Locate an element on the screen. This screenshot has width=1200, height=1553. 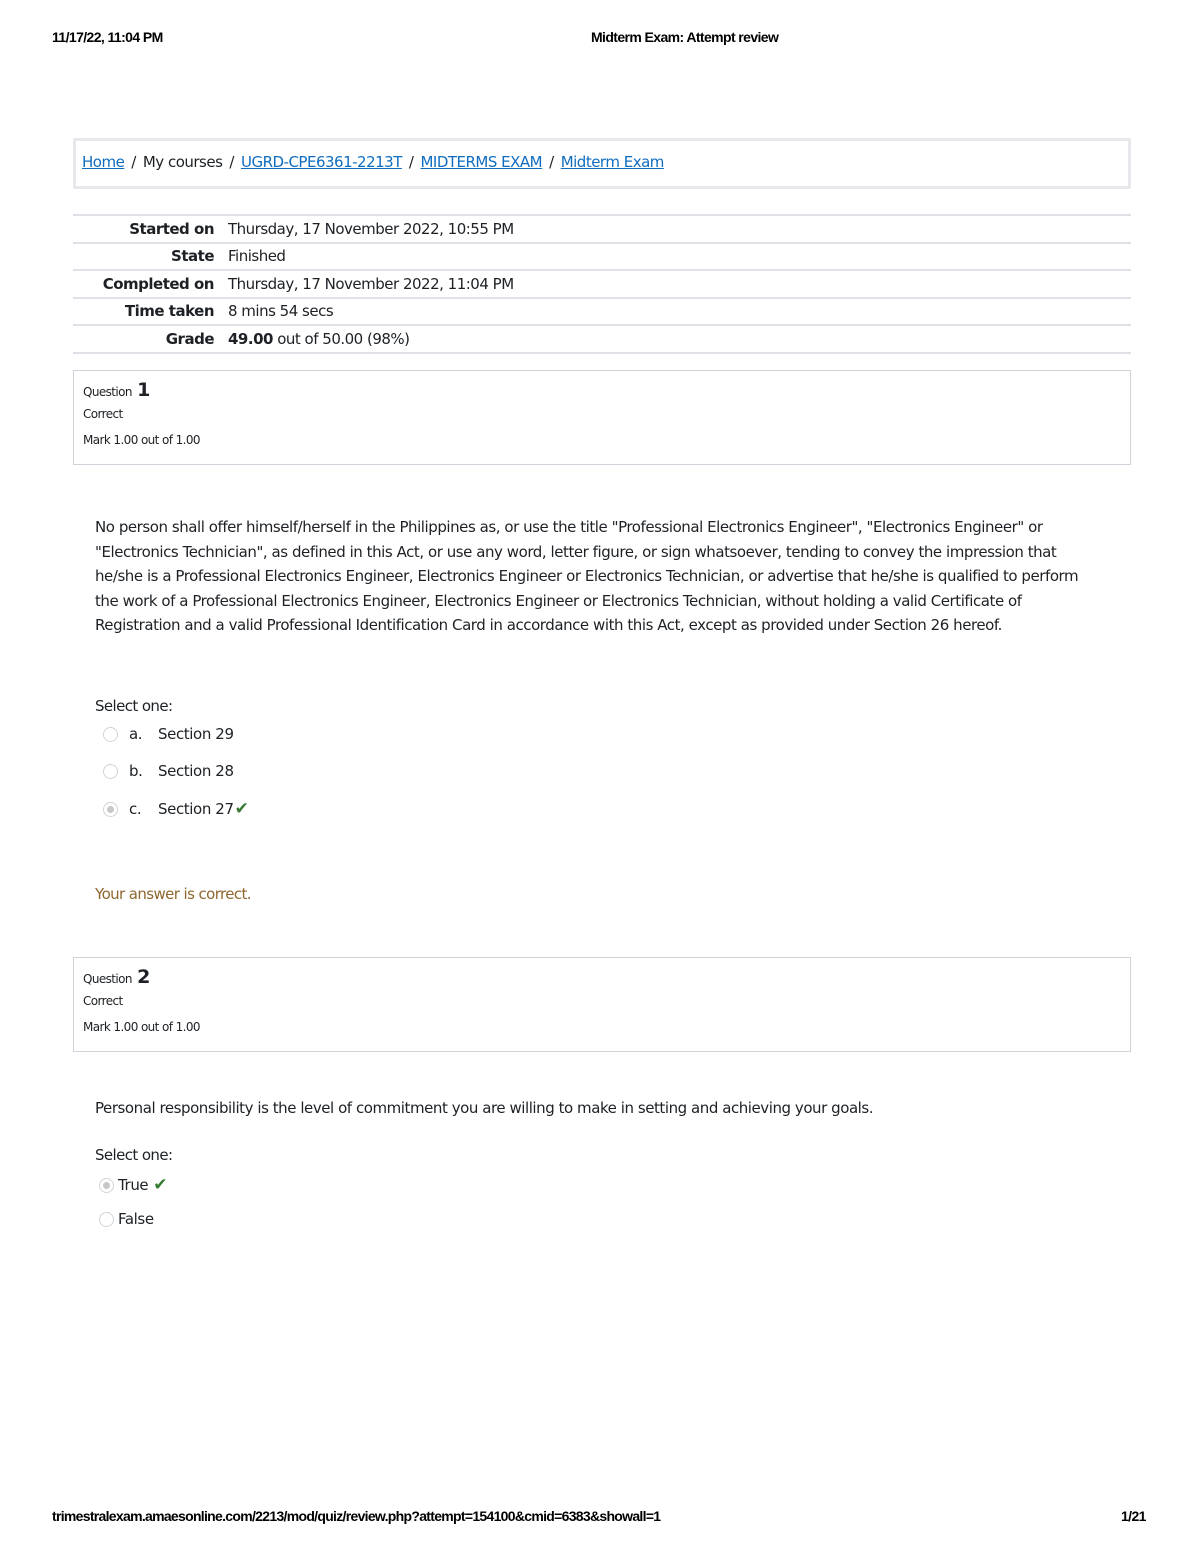
answer-text: True is located at coordinates (133, 1185).